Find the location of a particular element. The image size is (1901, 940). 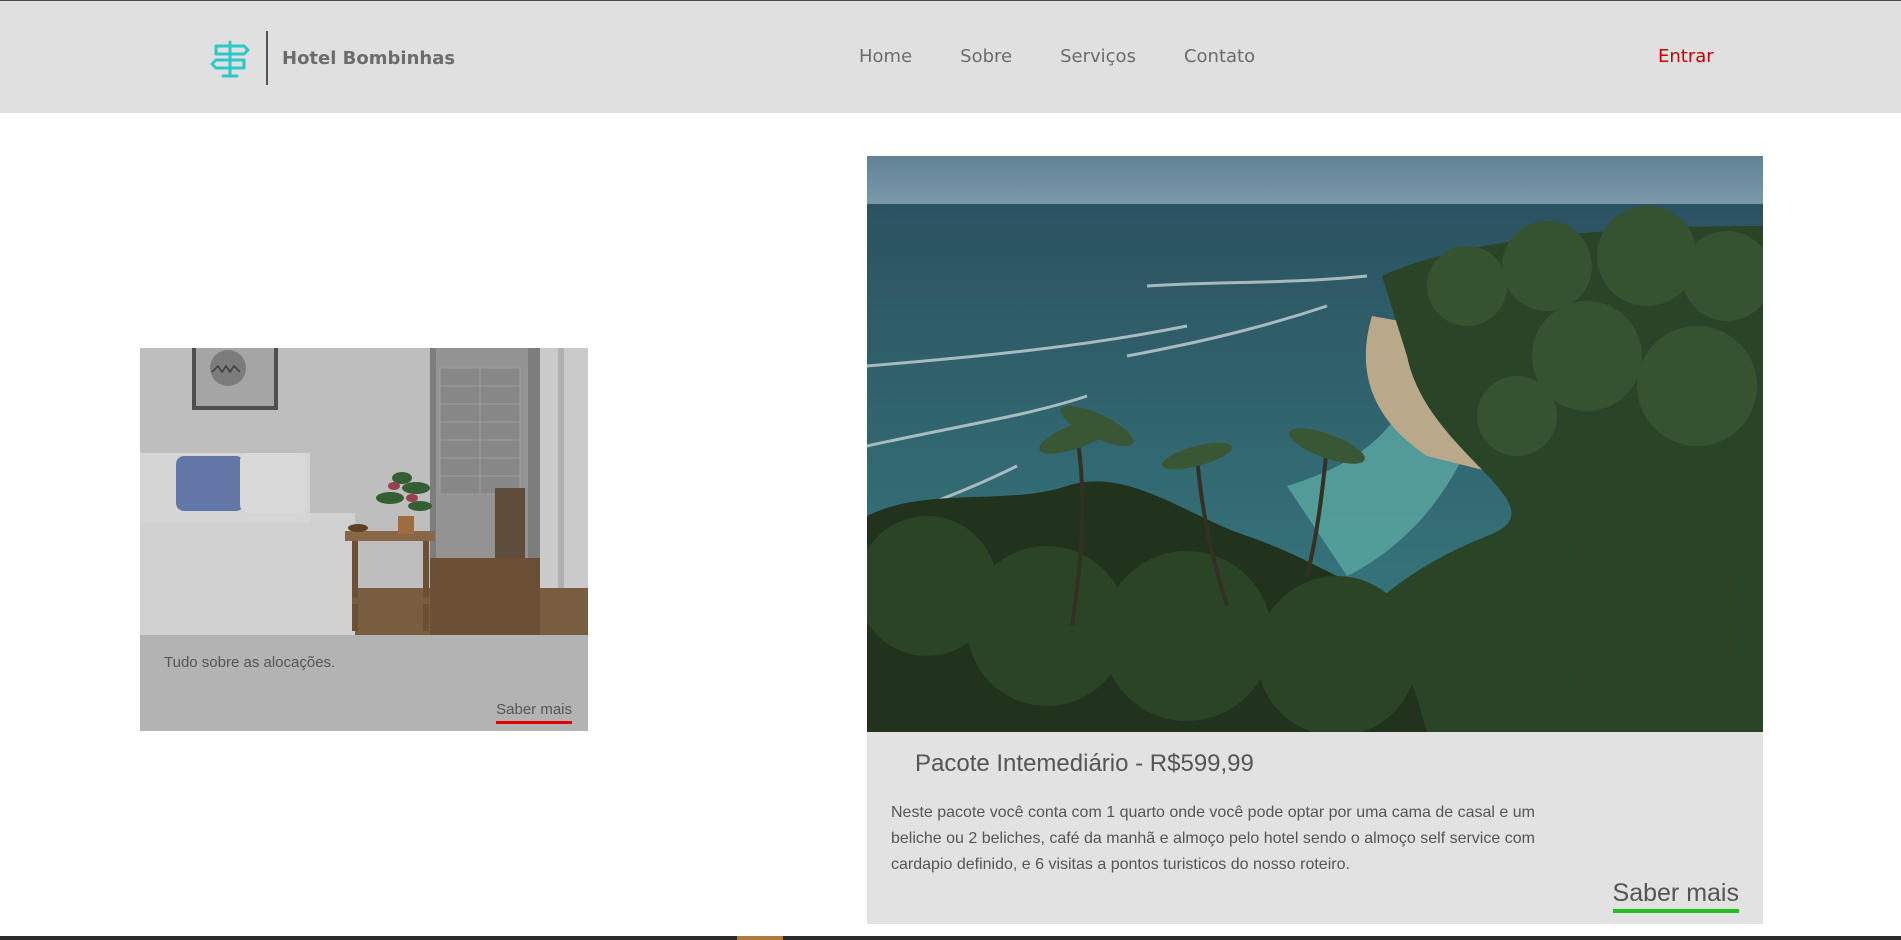

allocations-card: Tudo sobre as alocações. Saber mais is located at coordinates (364, 539).